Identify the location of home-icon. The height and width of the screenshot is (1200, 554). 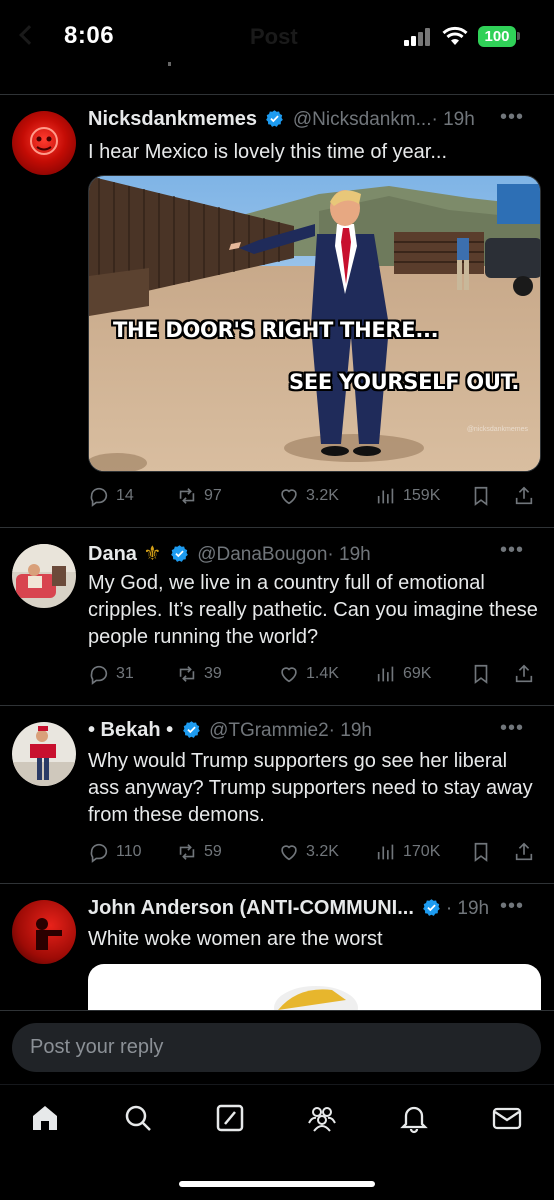
(45, 1118).